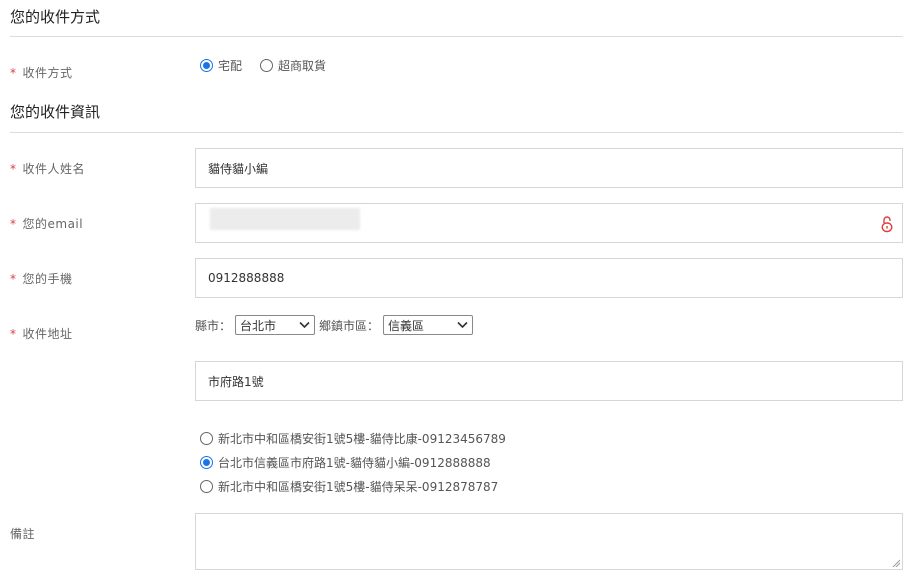 Image resolution: width=915 pixels, height=587 pixels. I want to click on shipping-method-label-text: 收件方式, so click(47, 73).